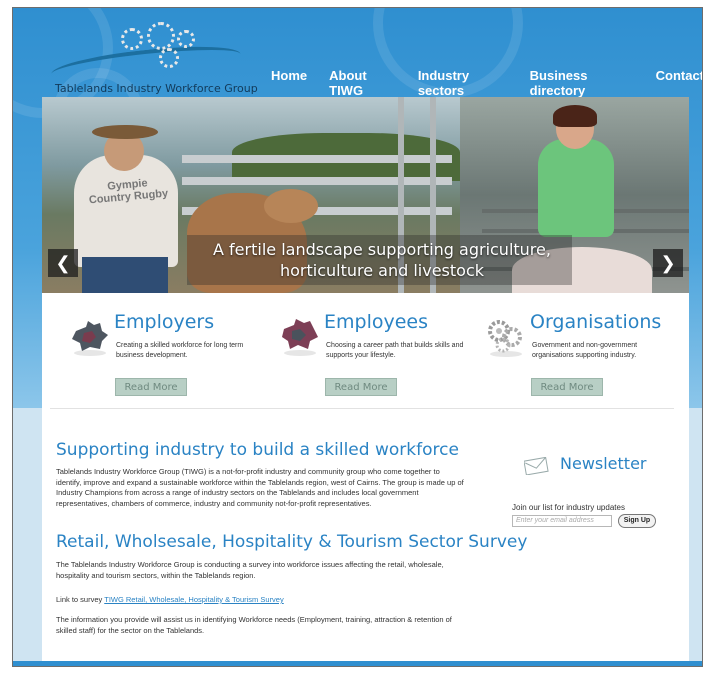 The height and width of the screenshot is (675, 715). Describe the element at coordinates (637, 521) in the screenshot. I see `signup-button: Sign Up` at that location.